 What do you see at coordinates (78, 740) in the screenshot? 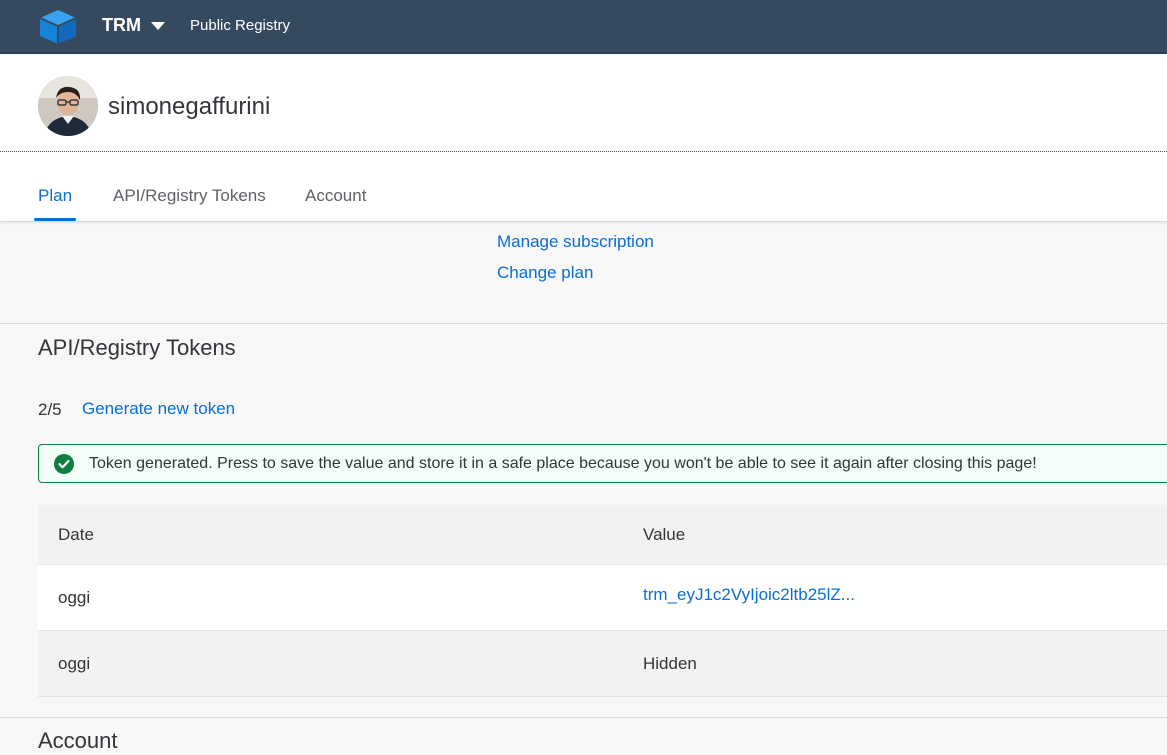
I see `account-section-title: Account` at bounding box center [78, 740].